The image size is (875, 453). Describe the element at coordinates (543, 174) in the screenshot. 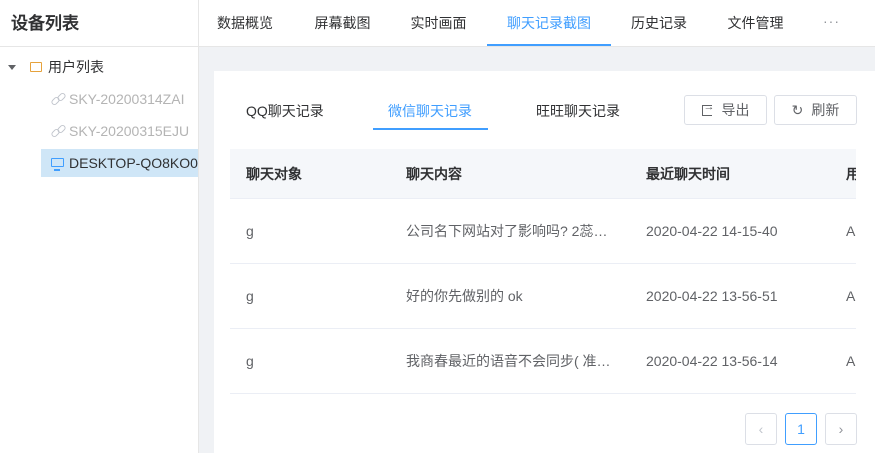

I see `table-header: 聊天对象 聊天内容 最近聊天时间 用` at that location.